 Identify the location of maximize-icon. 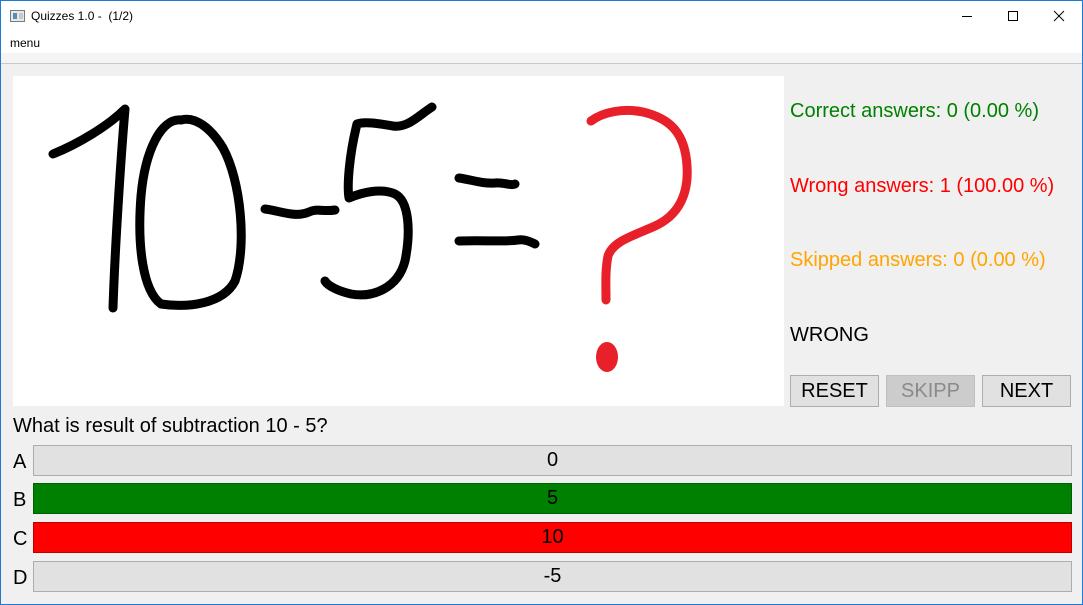
(1013, 16).